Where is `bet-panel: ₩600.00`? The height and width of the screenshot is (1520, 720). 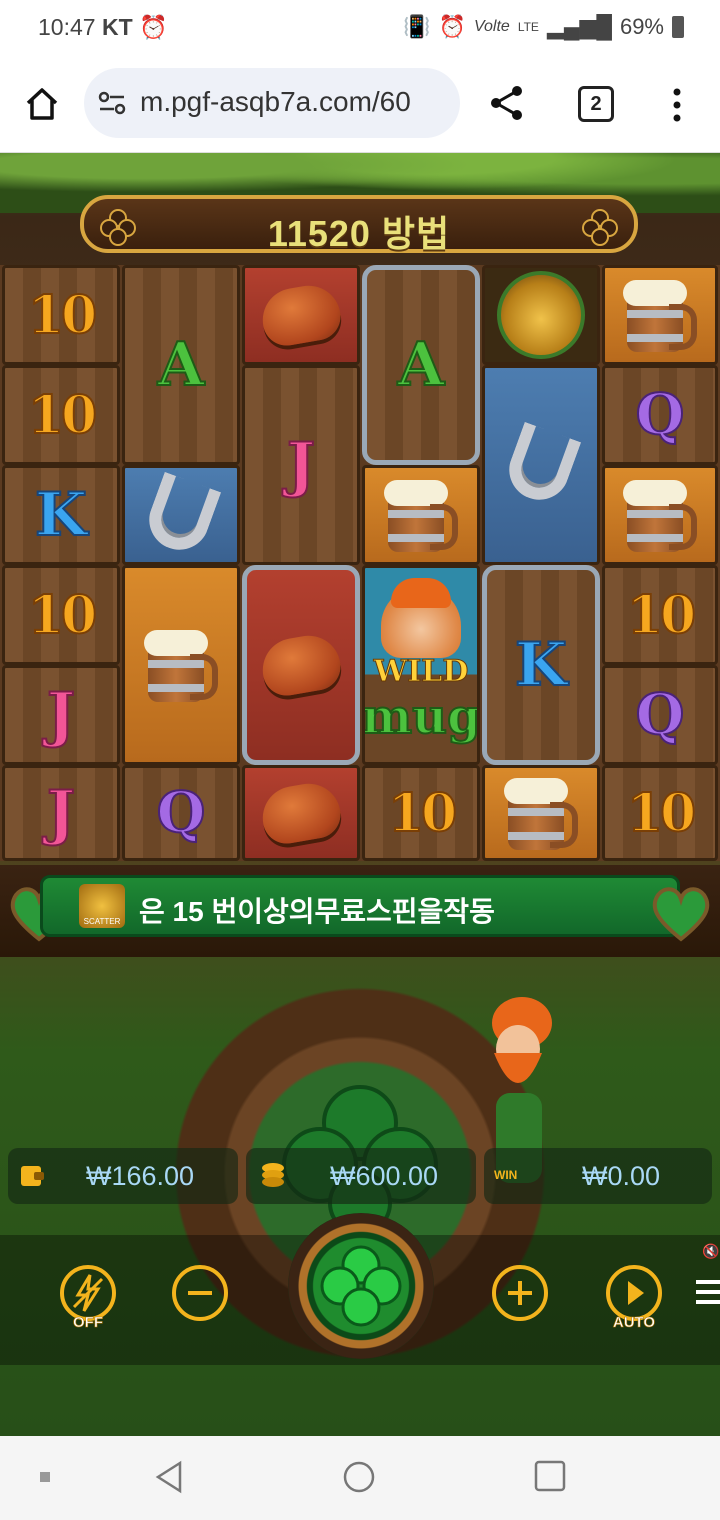 bet-panel: ₩600.00 is located at coordinates (361, 1176).